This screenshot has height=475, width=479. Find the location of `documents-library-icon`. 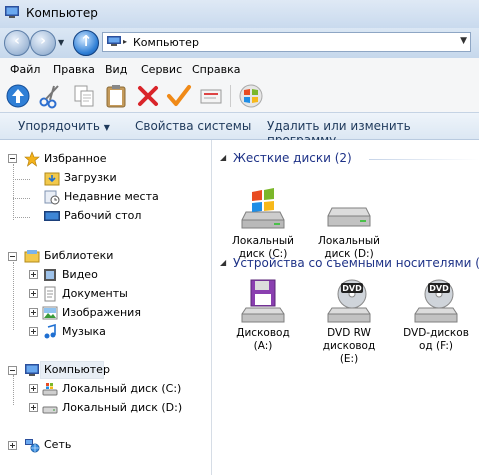

documents-library-icon is located at coordinates (50, 294).